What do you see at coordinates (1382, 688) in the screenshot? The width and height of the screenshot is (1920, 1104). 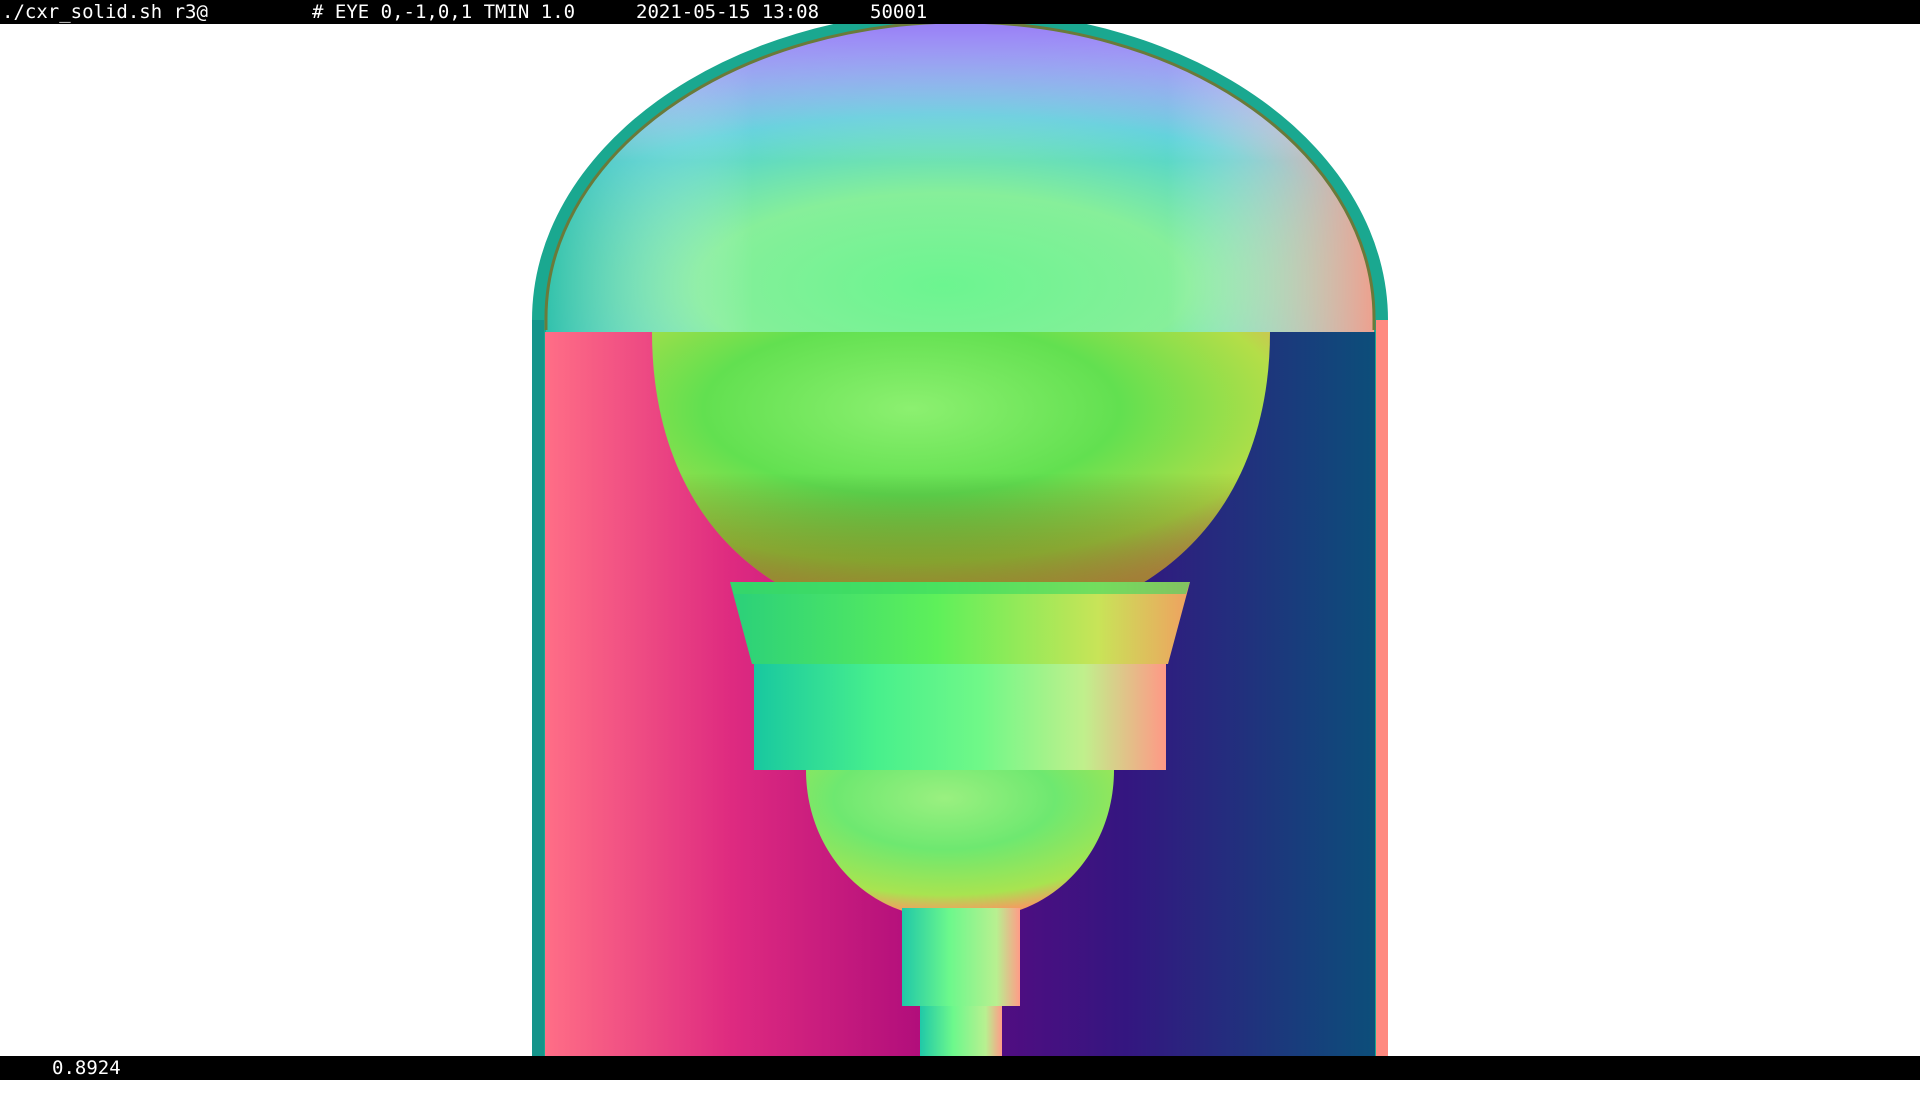 I see `shell-right-edge` at bounding box center [1382, 688].